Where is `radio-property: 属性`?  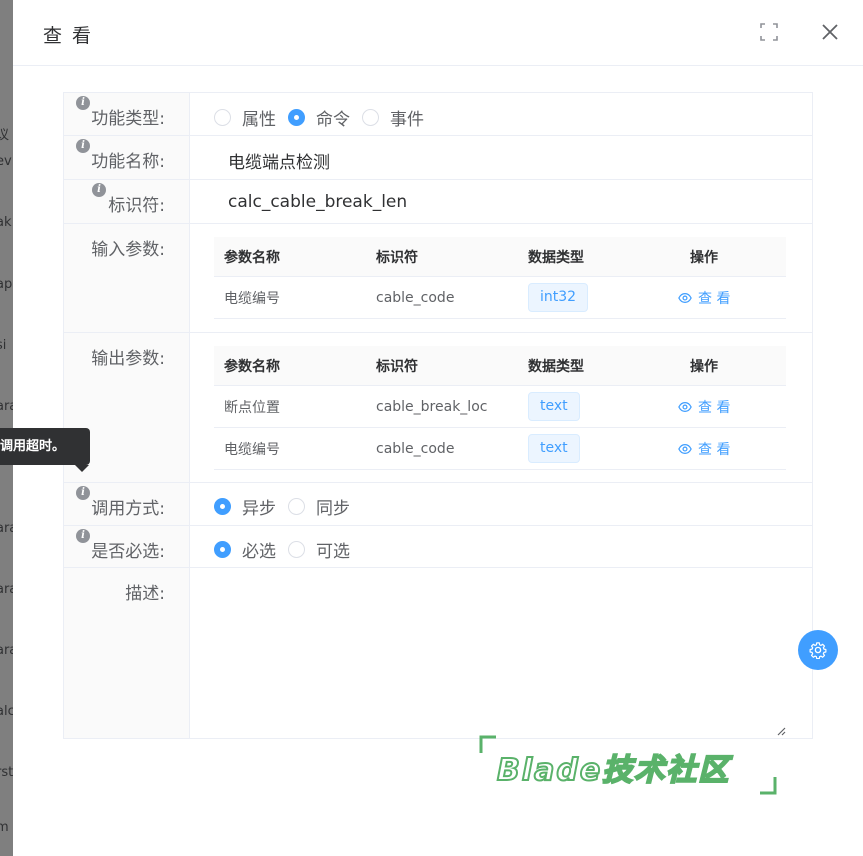
radio-property: 属性 is located at coordinates (245, 117).